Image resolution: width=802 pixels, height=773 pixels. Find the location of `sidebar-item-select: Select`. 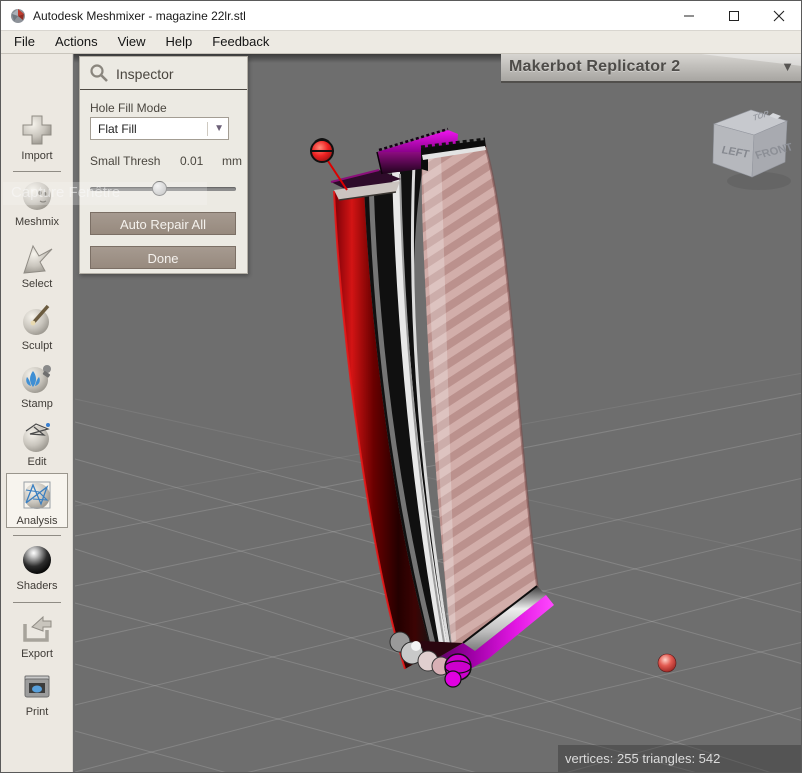

sidebar-item-select: Select is located at coordinates (37, 265).